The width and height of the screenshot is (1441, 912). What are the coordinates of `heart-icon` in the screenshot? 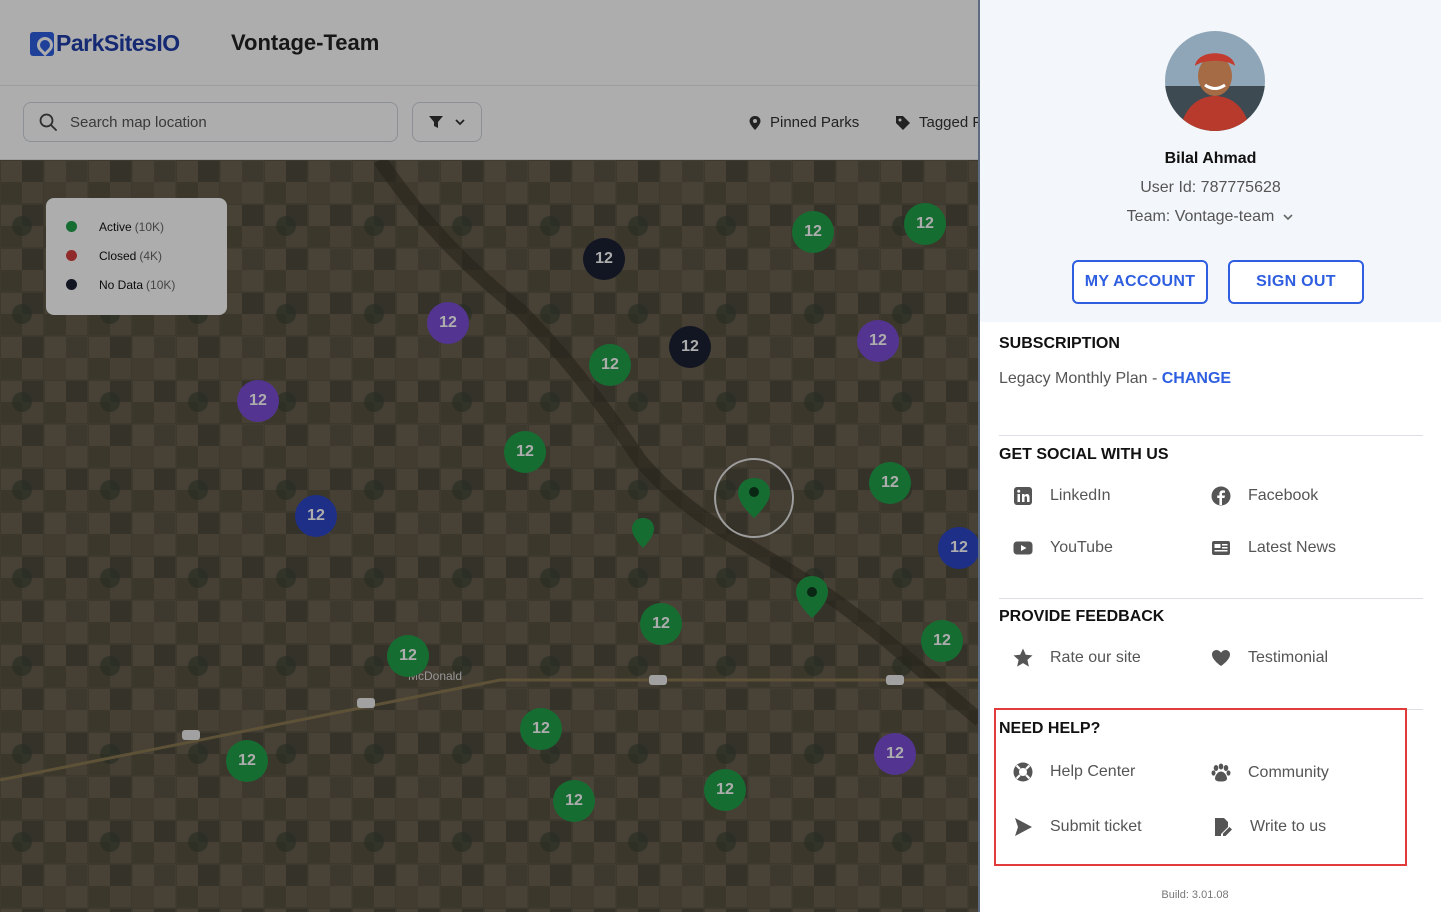 It's located at (1221, 658).